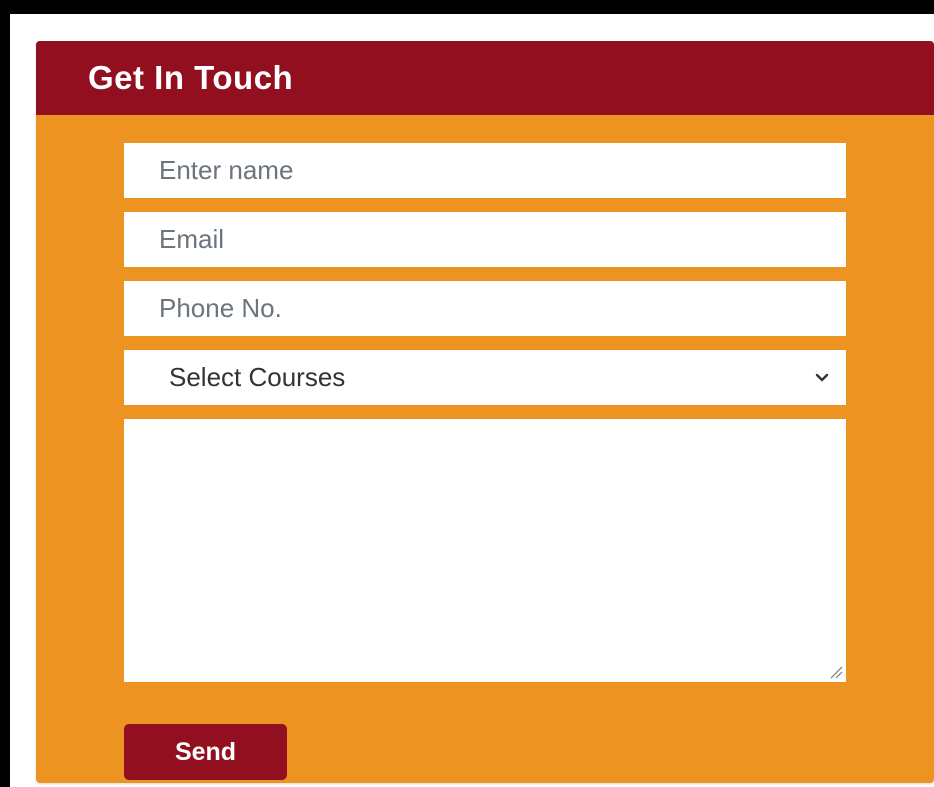 Image resolution: width=934 pixels, height=787 pixels. What do you see at coordinates (822, 377) in the screenshot?
I see `chevron-down-icon` at bounding box center [822, 377].